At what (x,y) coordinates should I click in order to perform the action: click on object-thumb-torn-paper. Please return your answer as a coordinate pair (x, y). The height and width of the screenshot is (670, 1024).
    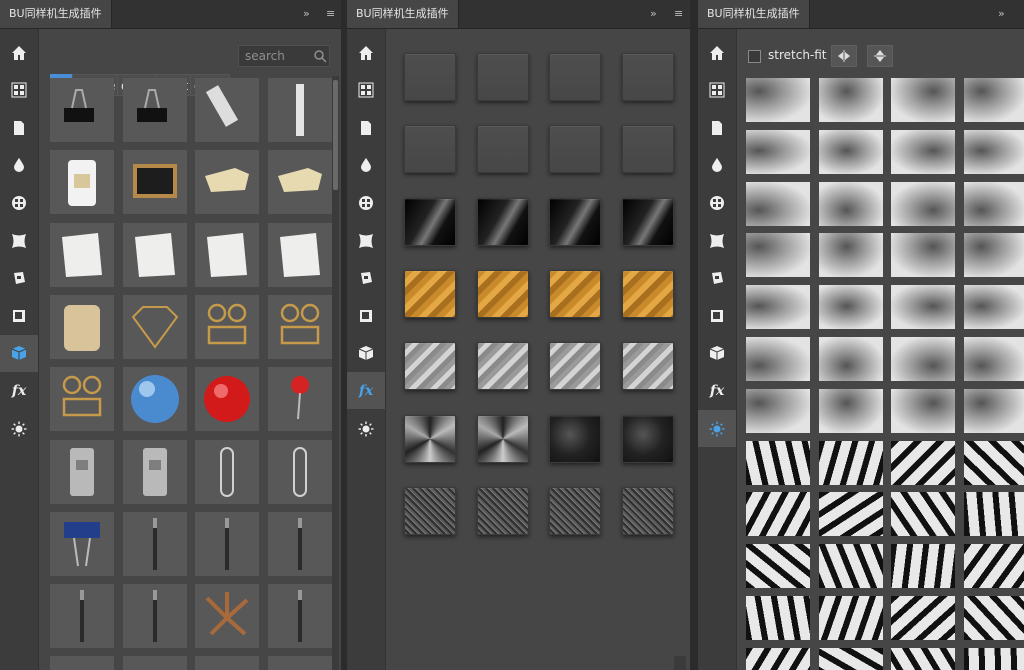
    Looking at the image, I should click on (82, 254).